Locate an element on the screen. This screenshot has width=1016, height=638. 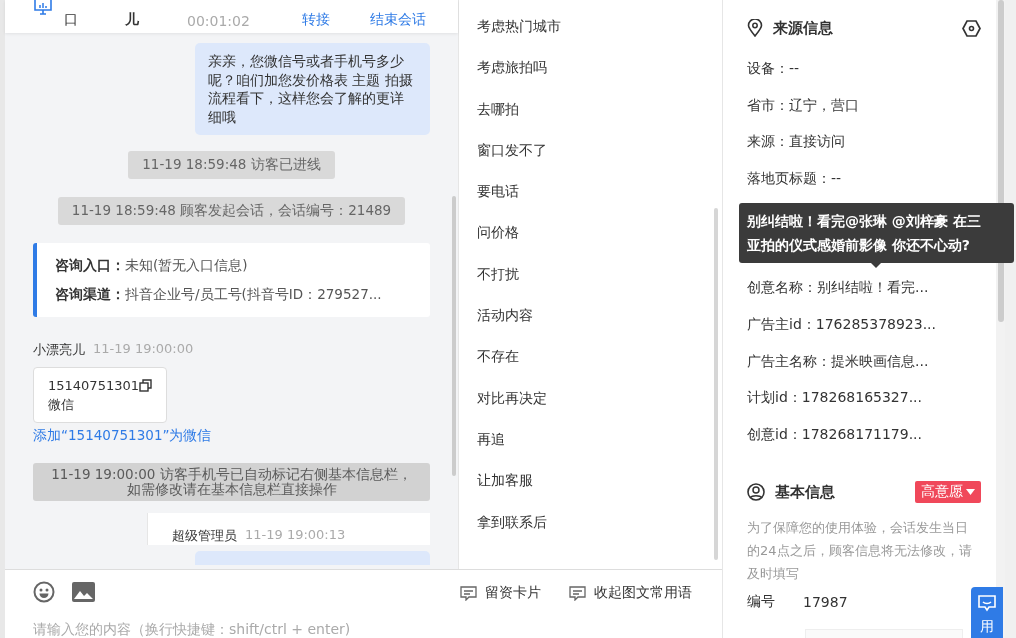
visitor-name: 儿 is located at coordinates (132, 20).